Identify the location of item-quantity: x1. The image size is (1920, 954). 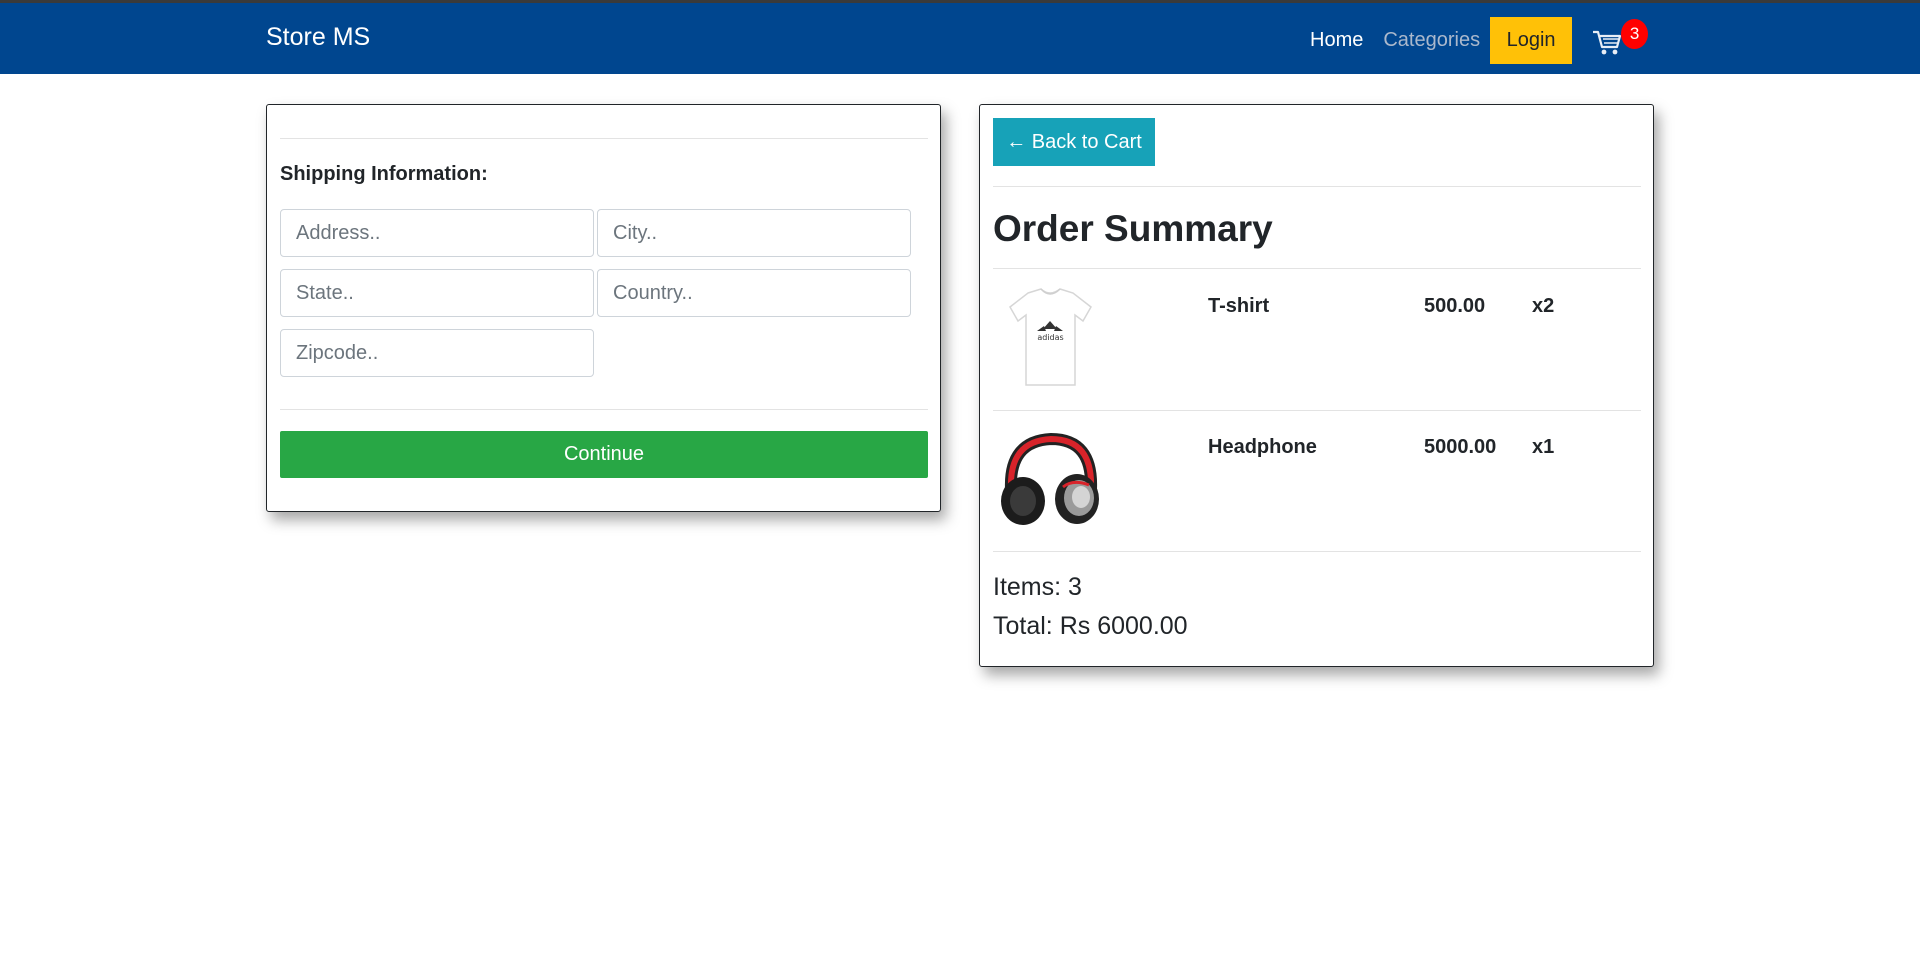
(1543, 447).